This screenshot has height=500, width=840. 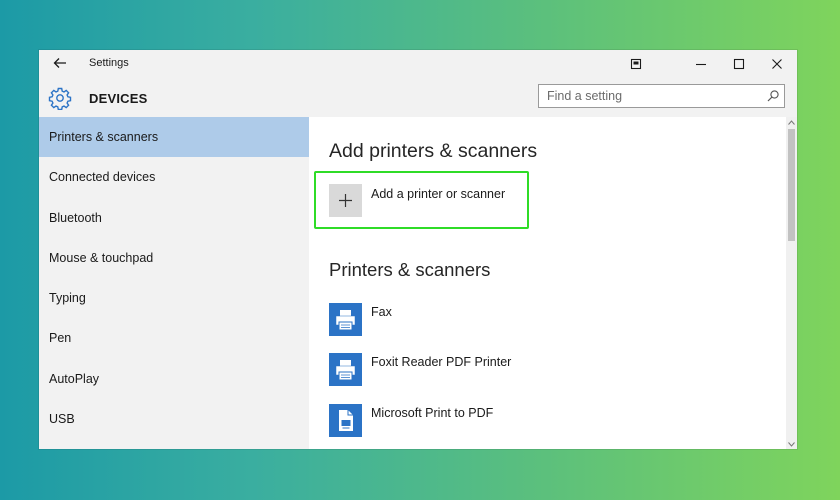 What do you see at coordinates (174, 379) in the screenshot?
I see `sidebar-item-autoplay: AutoPlay` at bounding box center [174, 379].